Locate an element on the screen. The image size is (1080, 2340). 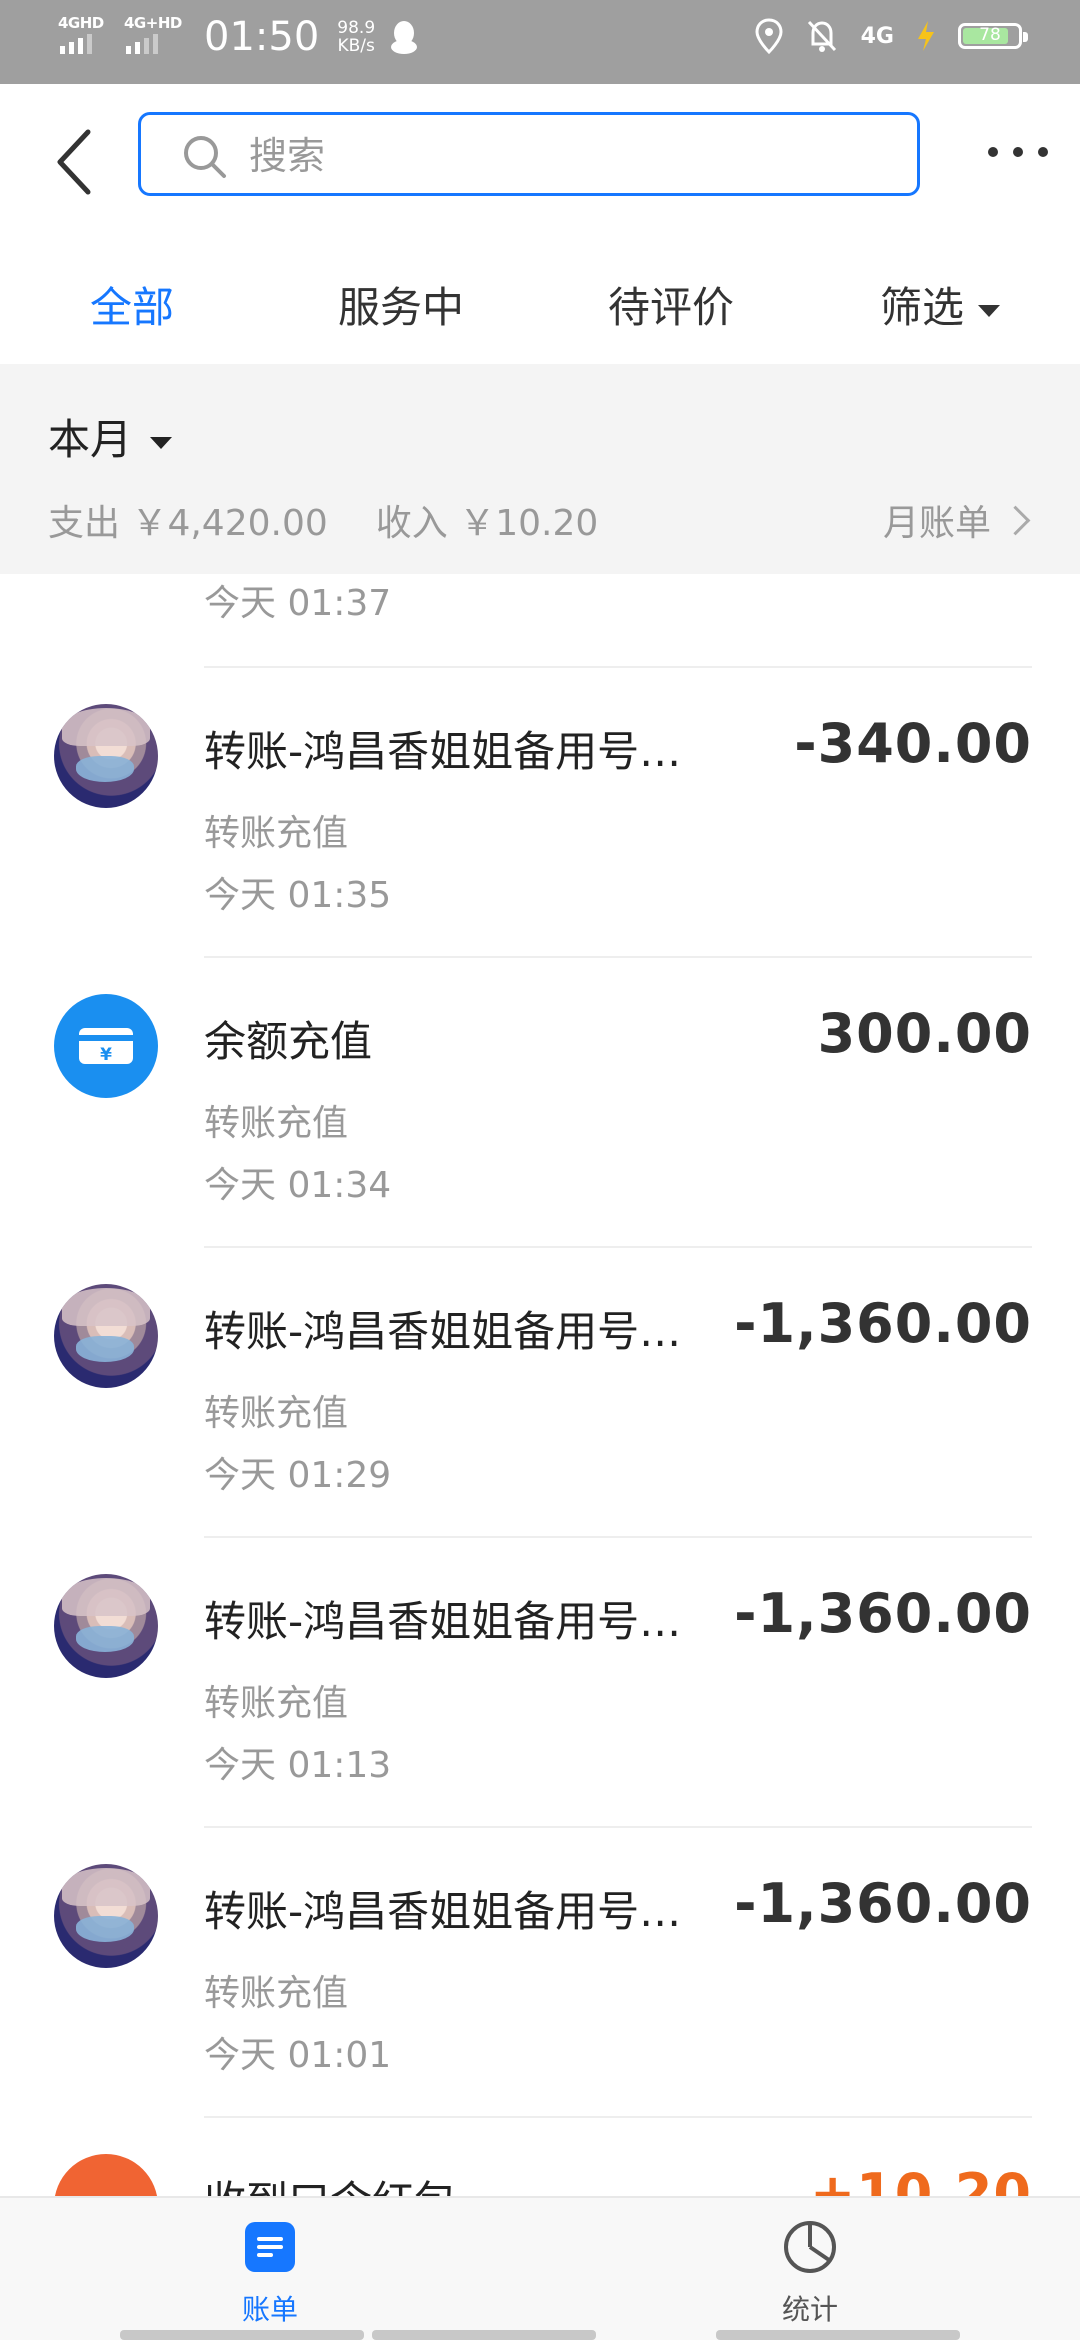
network-speed: 98.9 KB/s is located at coordinates (356, 37).